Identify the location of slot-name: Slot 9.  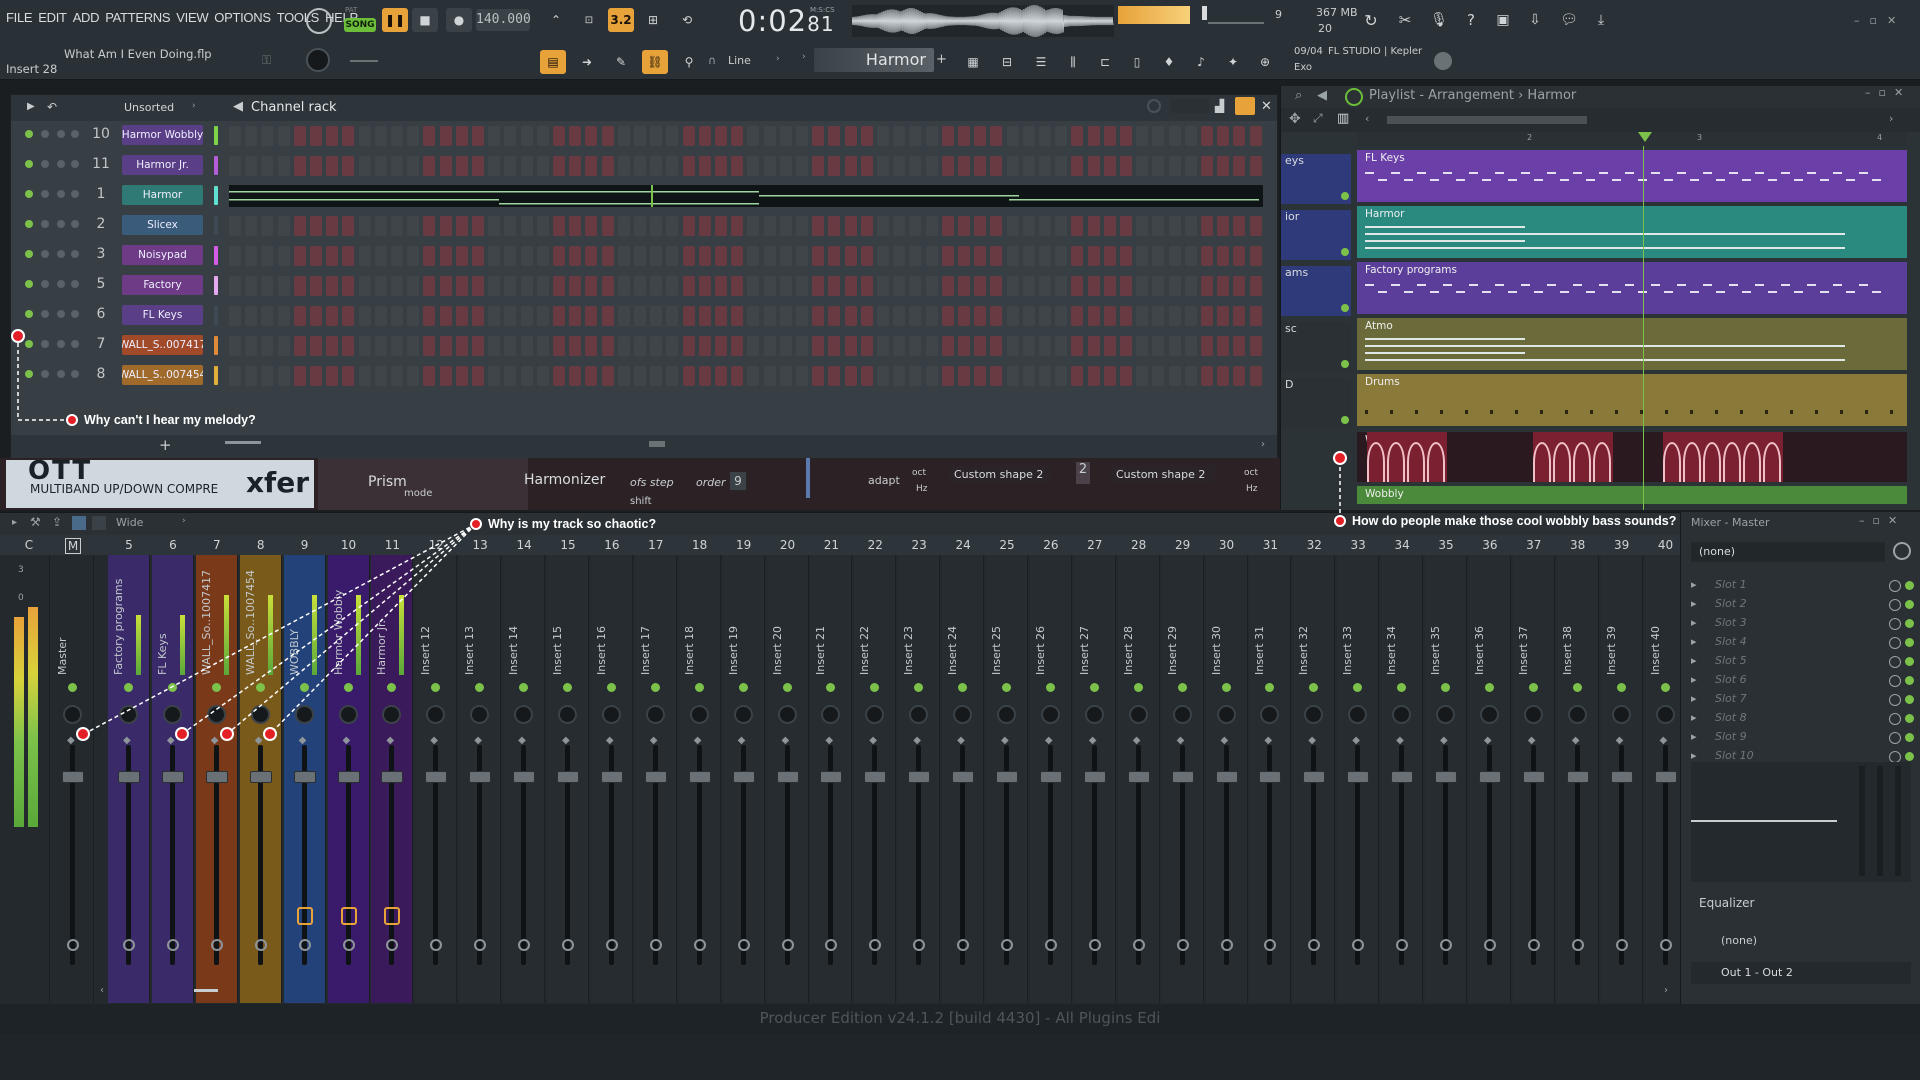
(1731, 736).